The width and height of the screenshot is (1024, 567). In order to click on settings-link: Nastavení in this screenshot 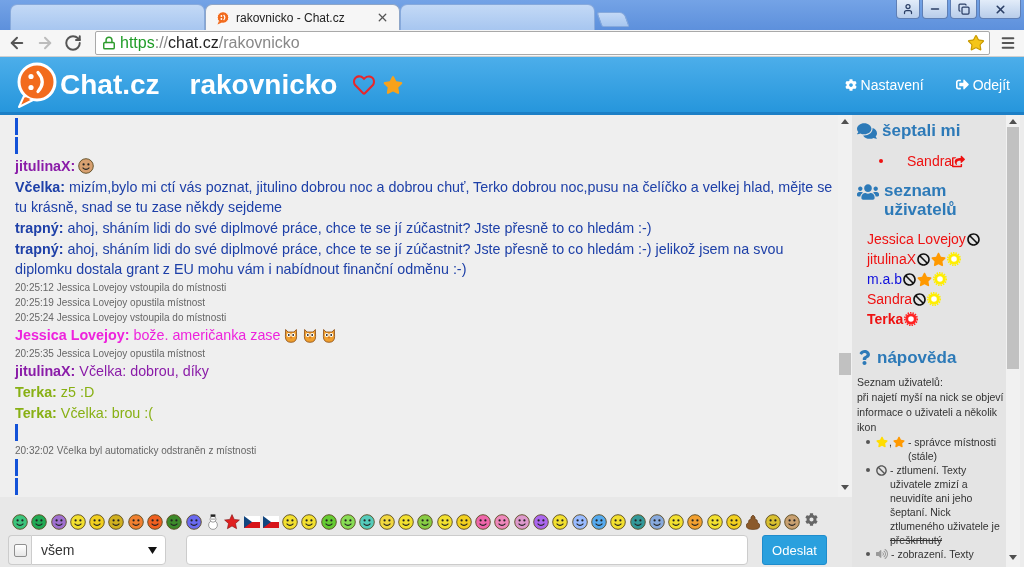, I will do `click(884, 84)`.